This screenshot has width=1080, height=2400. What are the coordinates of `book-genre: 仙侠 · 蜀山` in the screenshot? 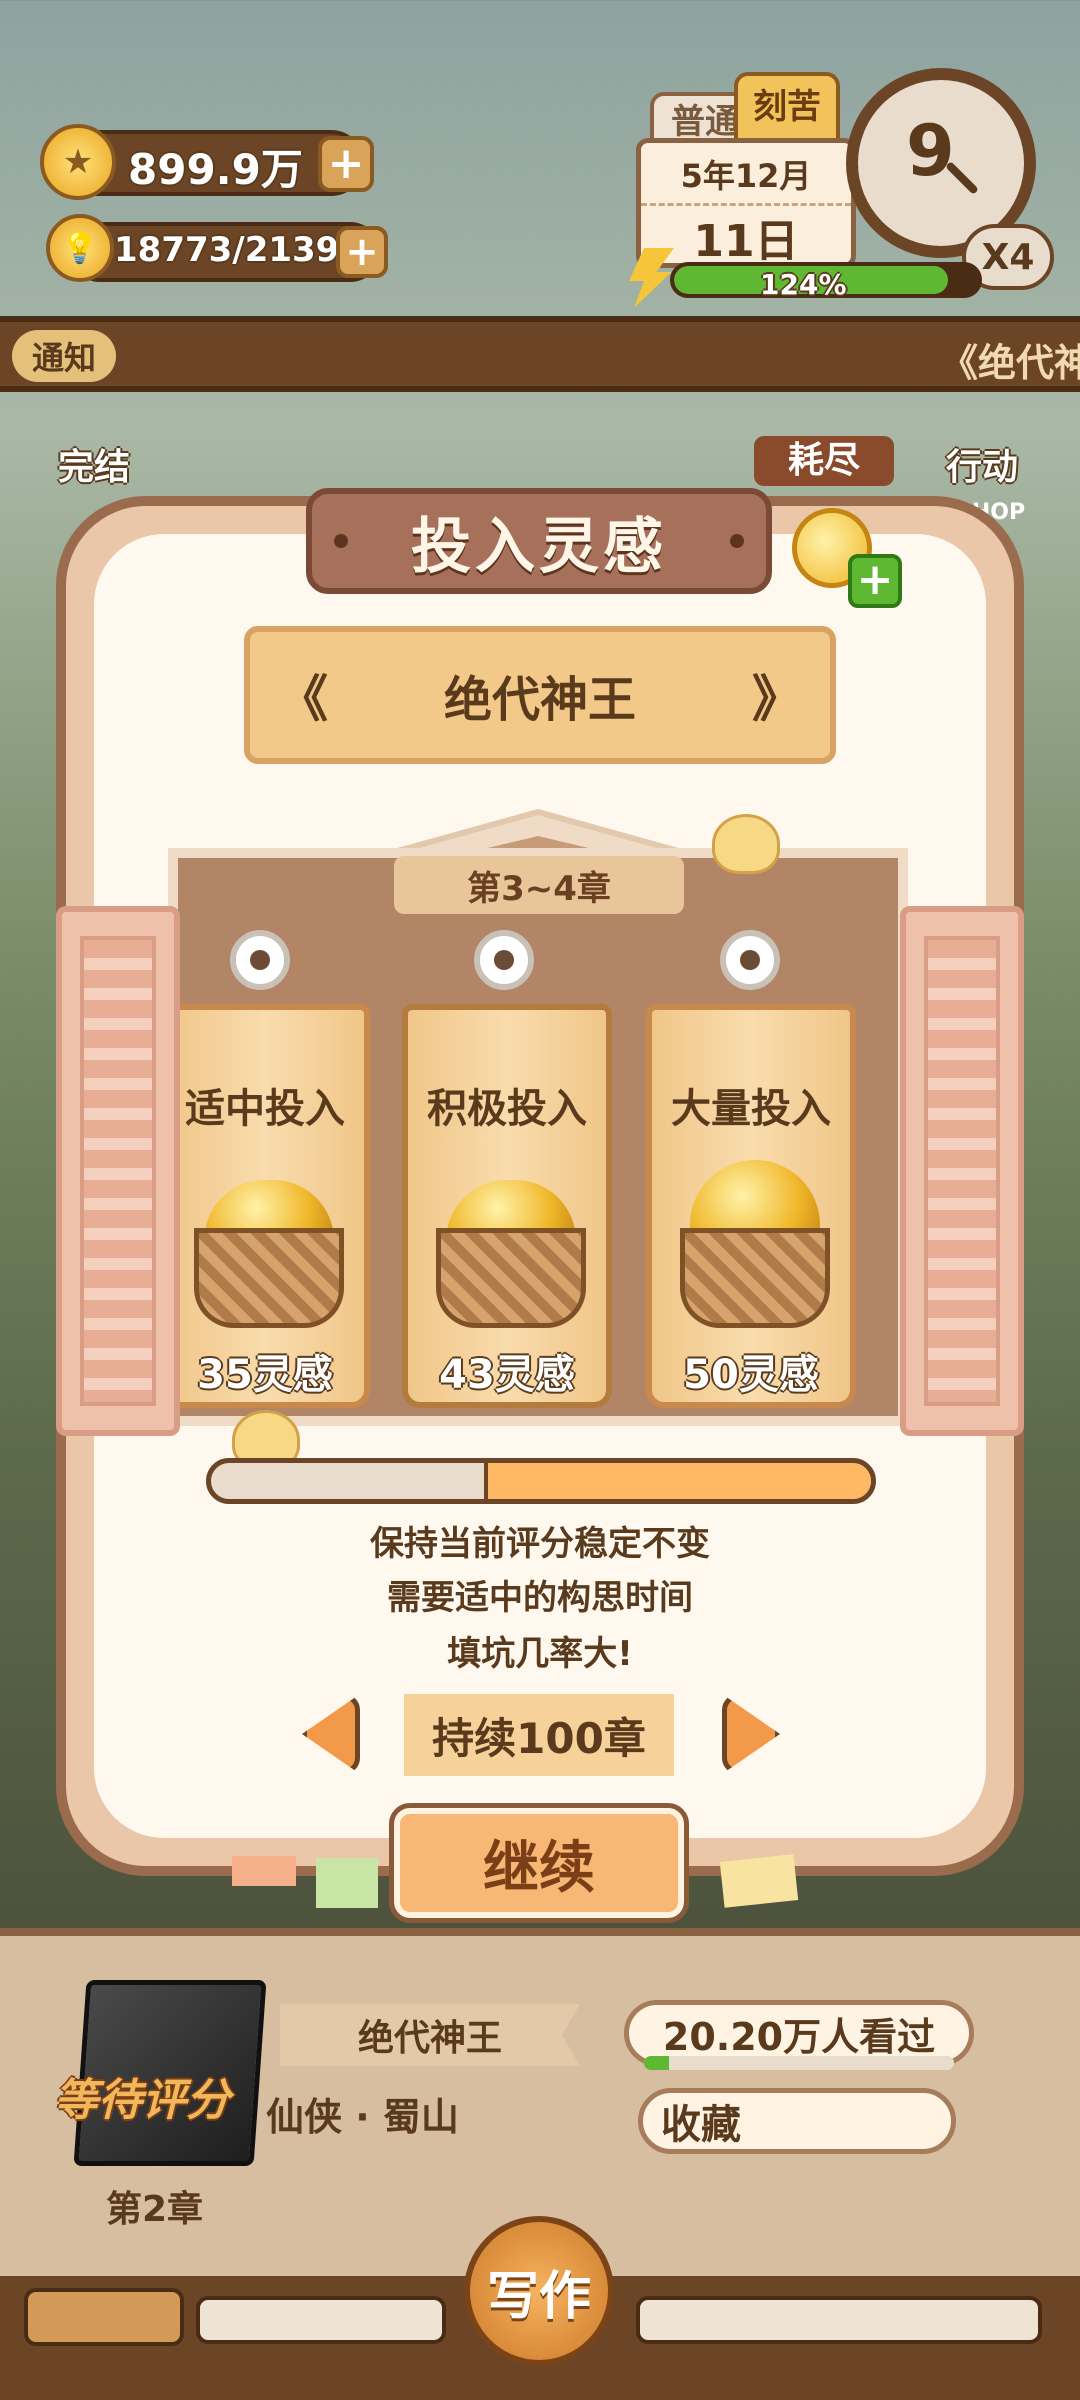 It's located at (362, 2117).